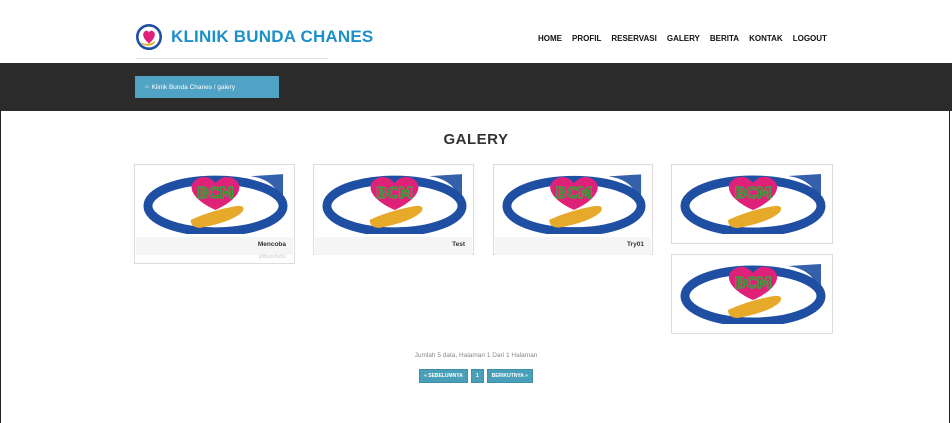 The width and height of the screenshot is (952, 423). Describe the element at coordinates (272, 36) in the screenshot. I see `brand-name: KLINIK BUNDA CHANES` at that location.